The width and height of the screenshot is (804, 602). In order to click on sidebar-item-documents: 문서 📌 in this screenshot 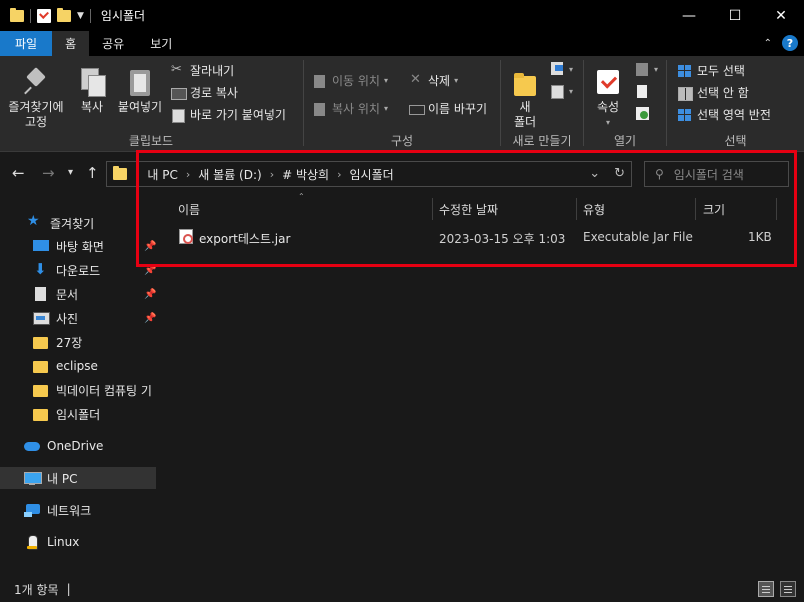, I will do `click(80, 294)`.